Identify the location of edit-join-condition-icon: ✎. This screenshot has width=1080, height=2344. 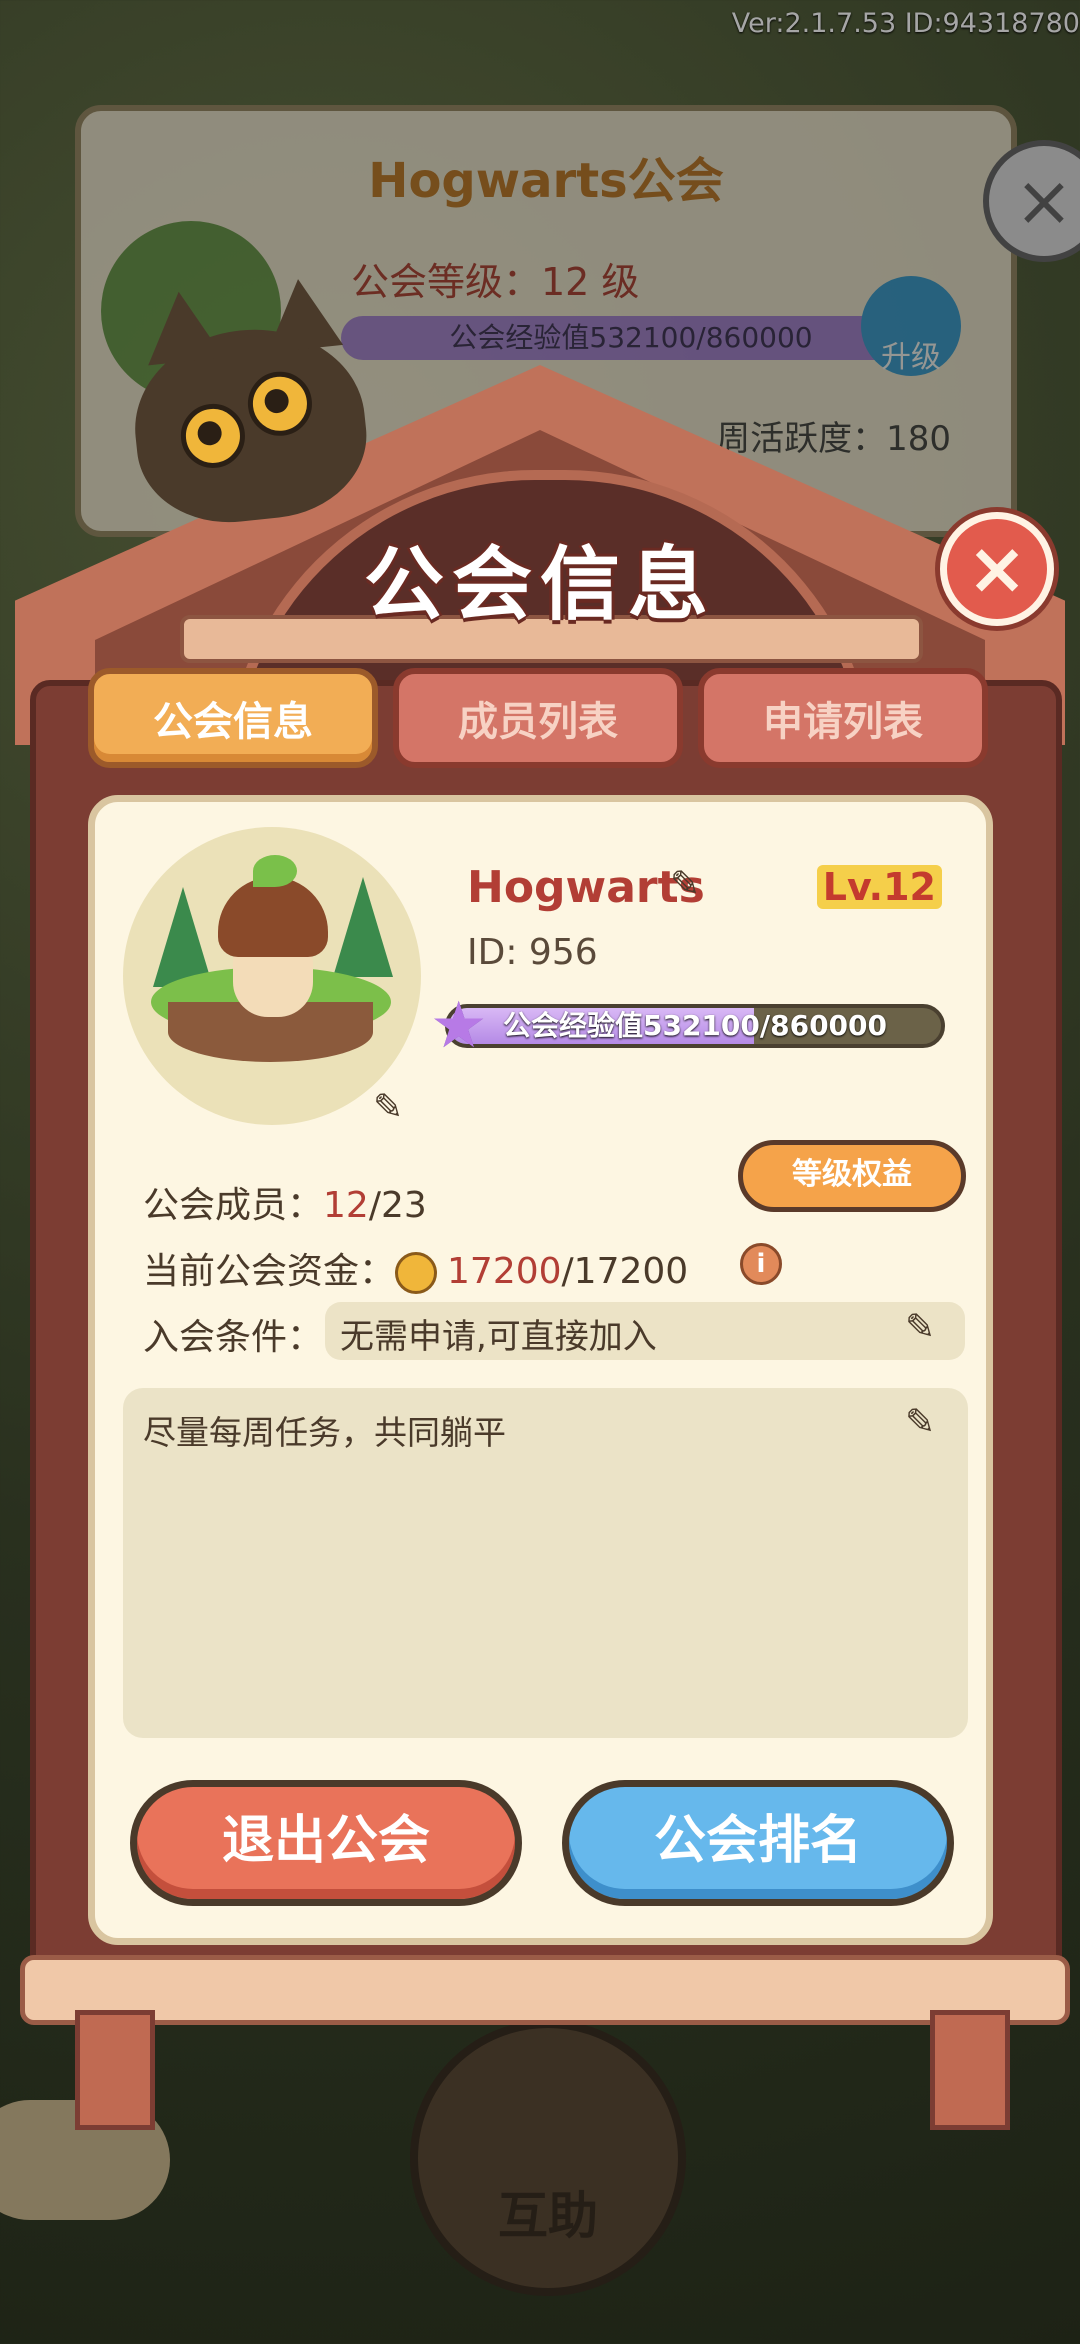
(920, 1327).